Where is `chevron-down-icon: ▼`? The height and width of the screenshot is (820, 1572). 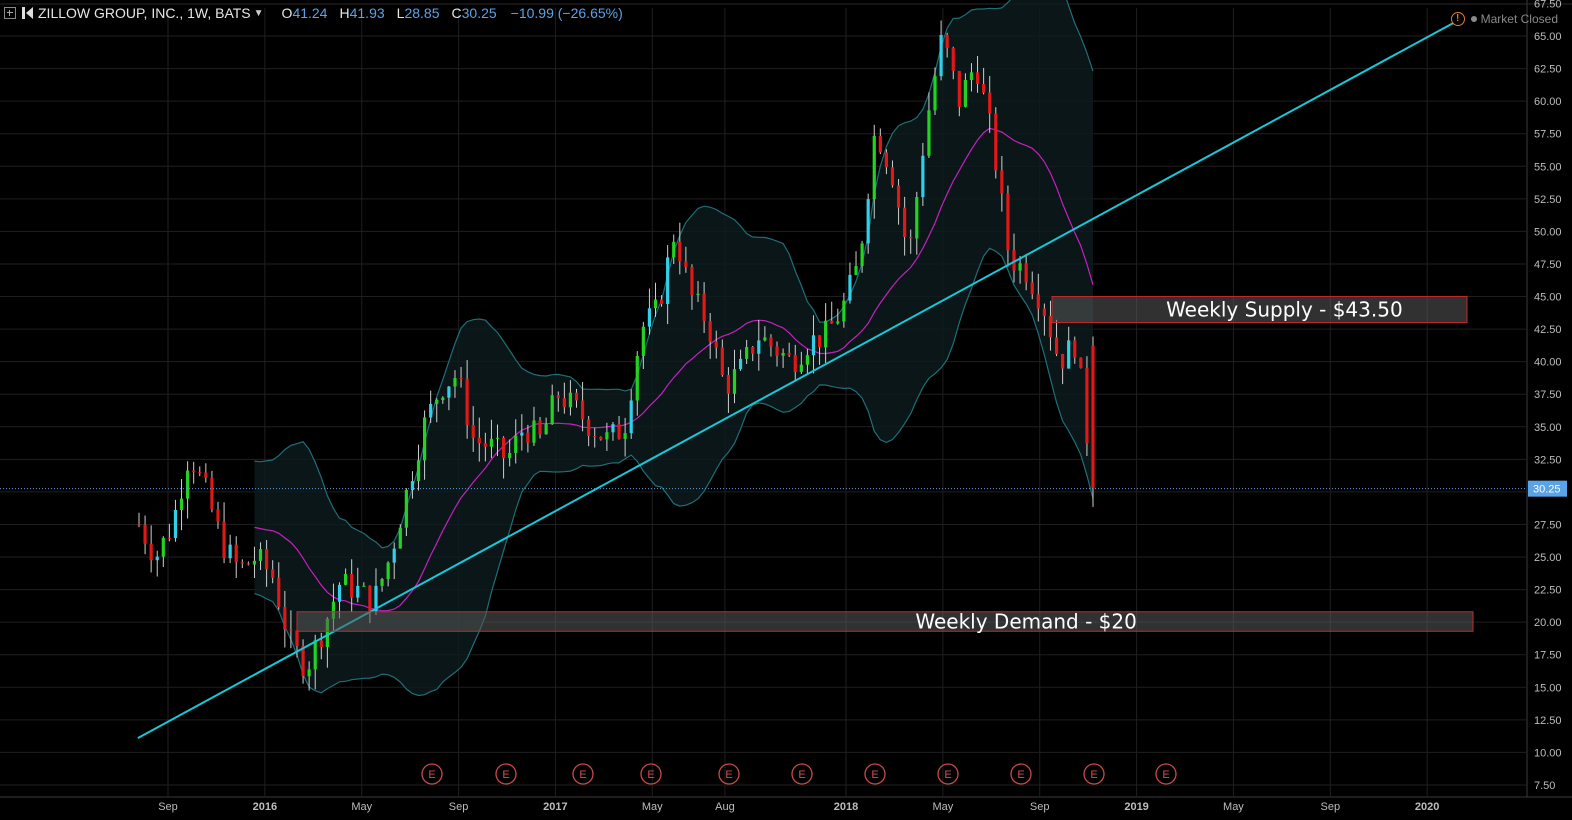
chevron-down-icon: ▼ is located at coordinates (259, 13).